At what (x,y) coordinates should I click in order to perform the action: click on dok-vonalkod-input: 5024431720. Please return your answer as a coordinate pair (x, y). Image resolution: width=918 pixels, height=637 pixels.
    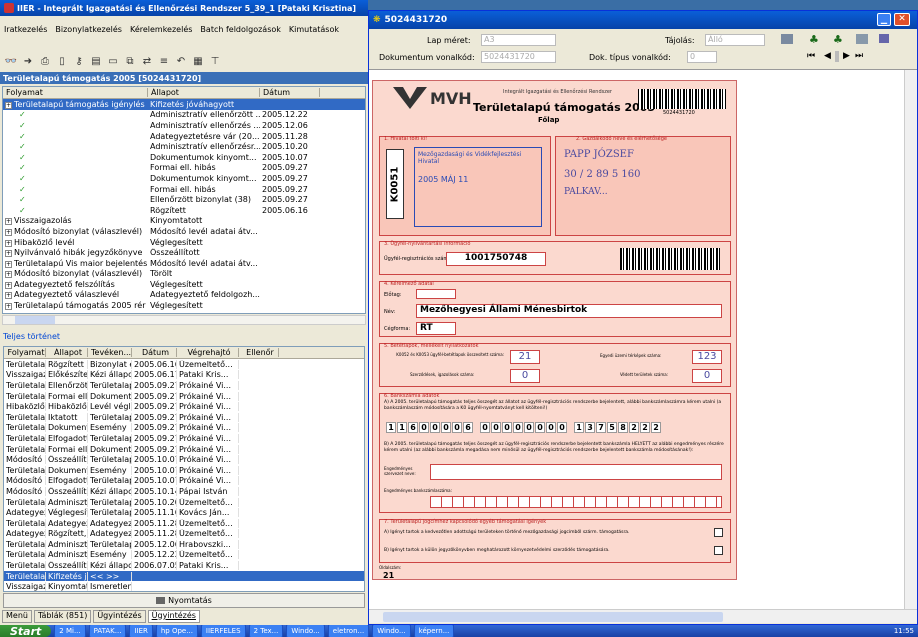
    Looking at the image, I should click on (518, 57).